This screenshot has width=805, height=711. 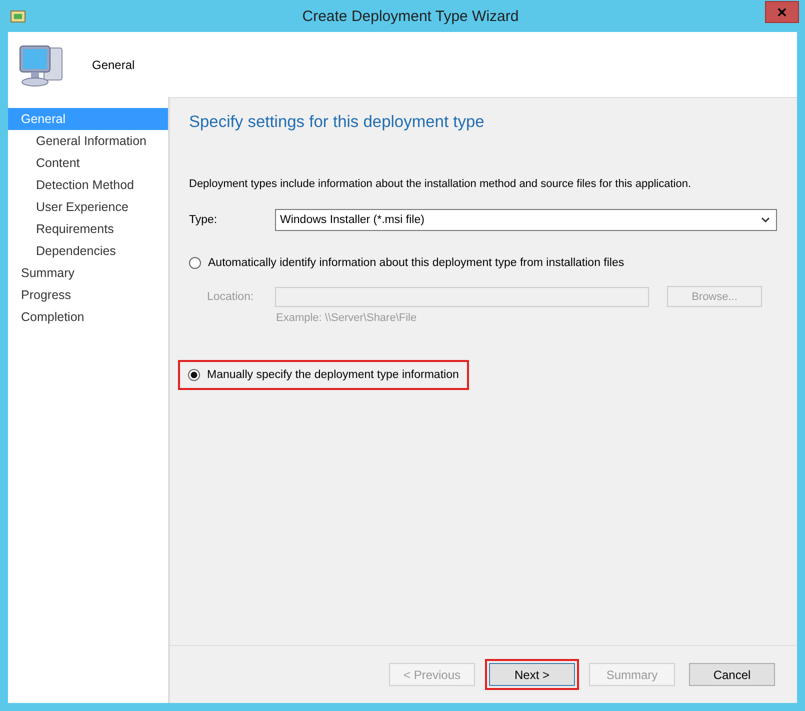 What do you see at coordinates (88, 317) in the screenshot?
I see `nav-item: Completion` at bounding box center [88, 317].